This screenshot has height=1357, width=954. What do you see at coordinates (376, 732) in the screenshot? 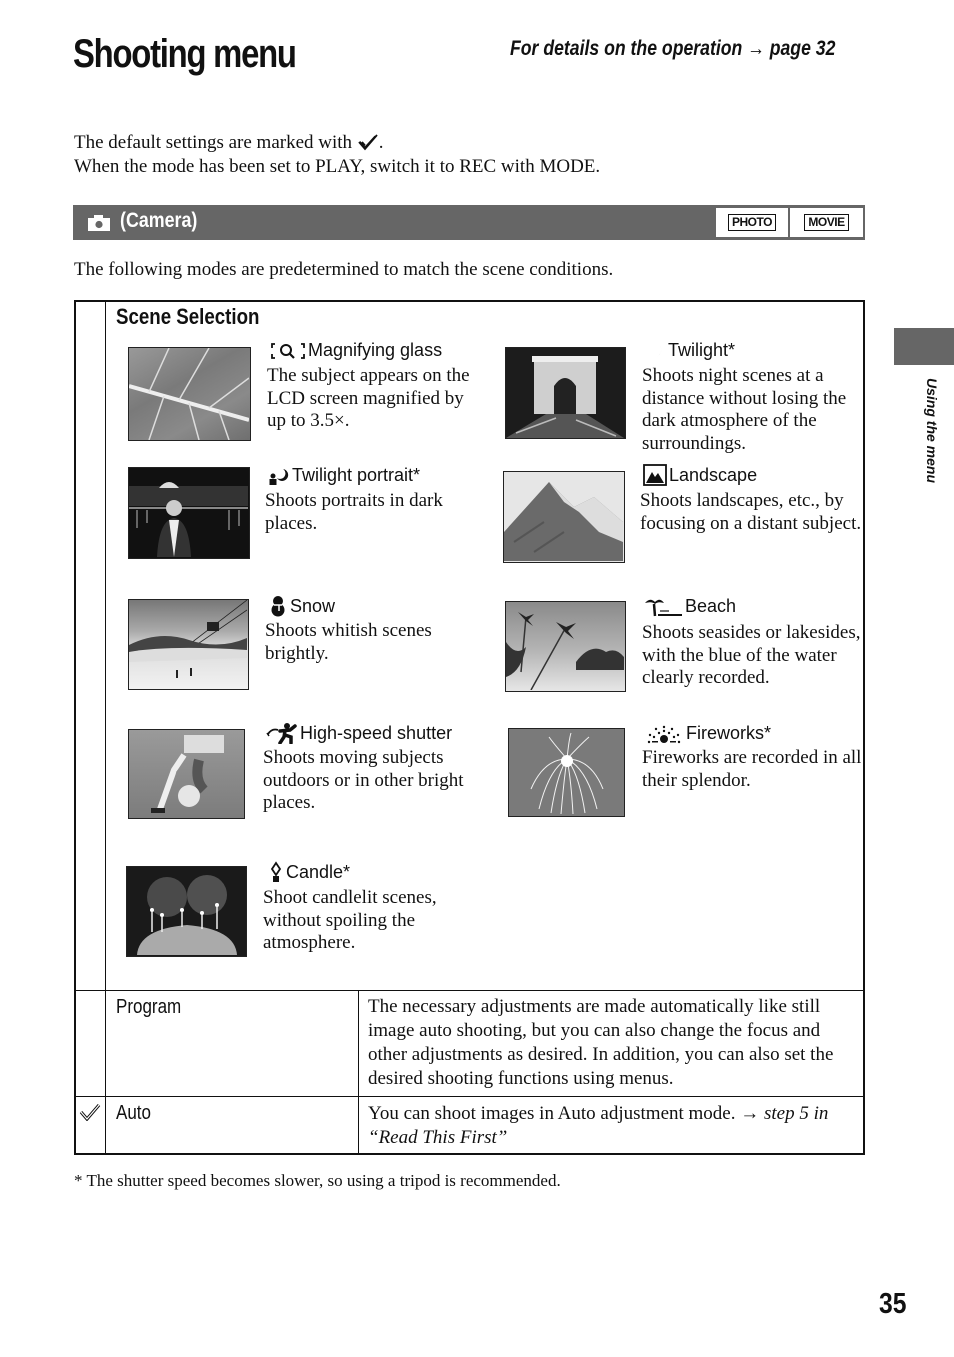
I see `scene-name-text: High-speed shutter` at bounding box center [376, 732].